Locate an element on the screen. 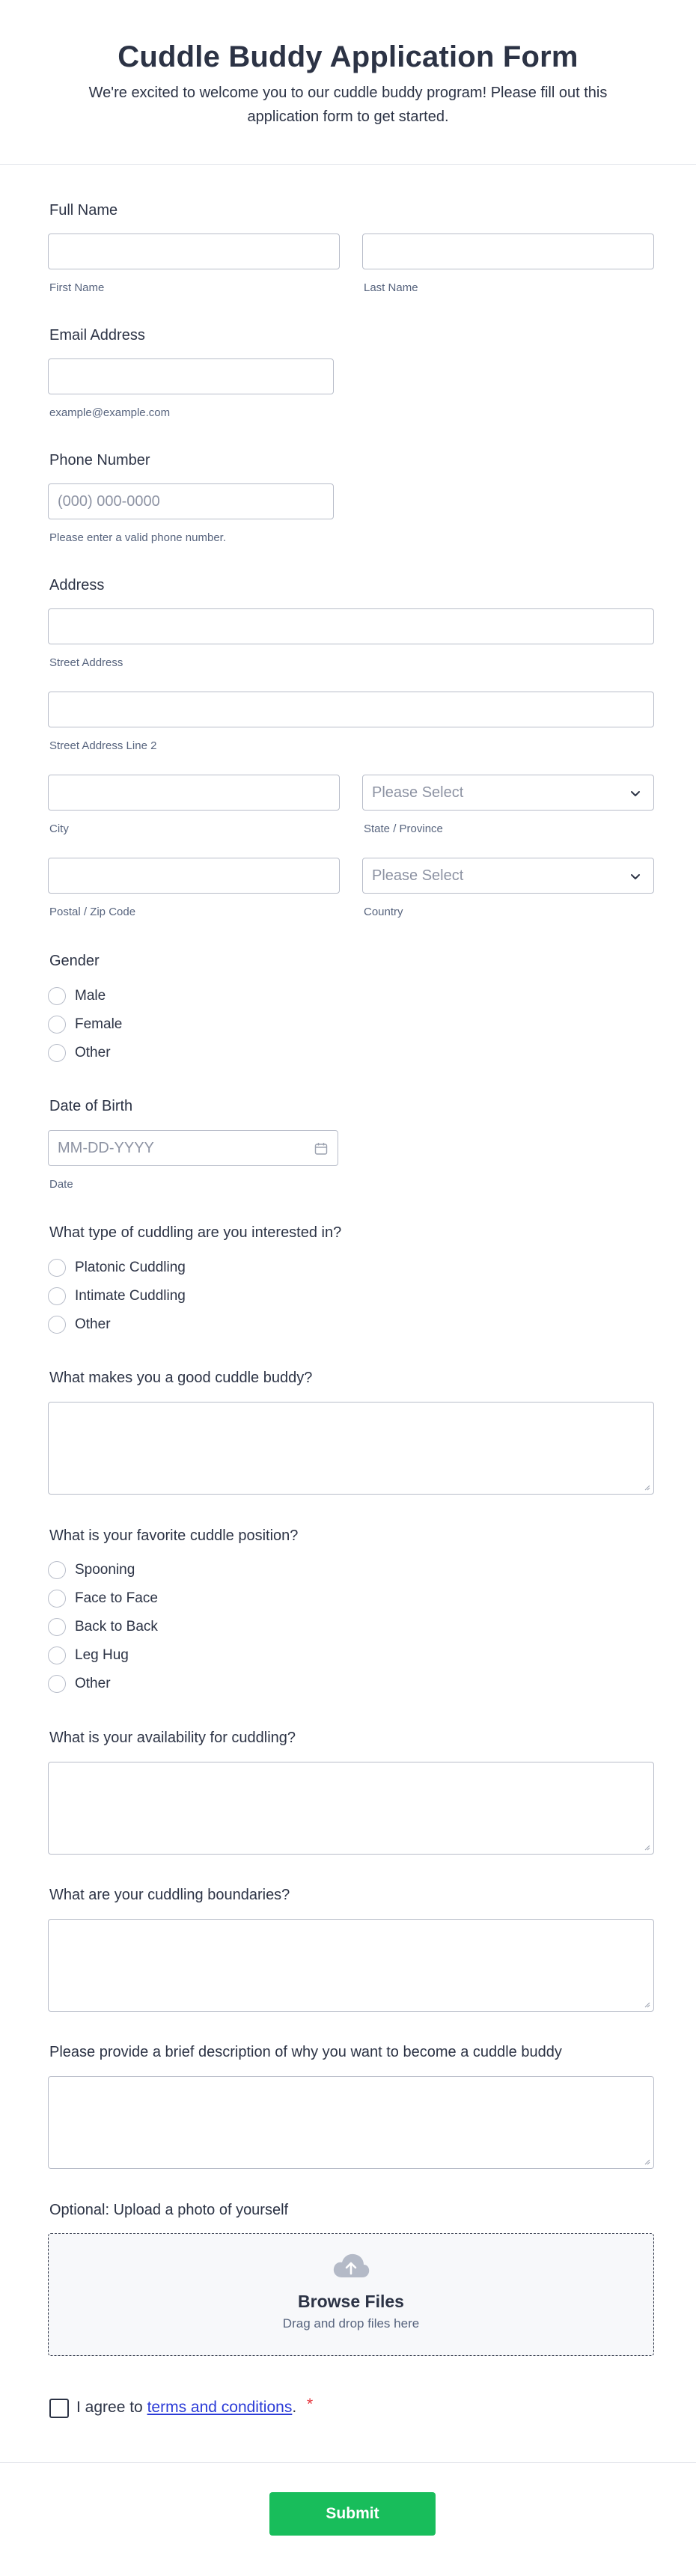  state-select: Please Select is located at coordinates (508, 793).